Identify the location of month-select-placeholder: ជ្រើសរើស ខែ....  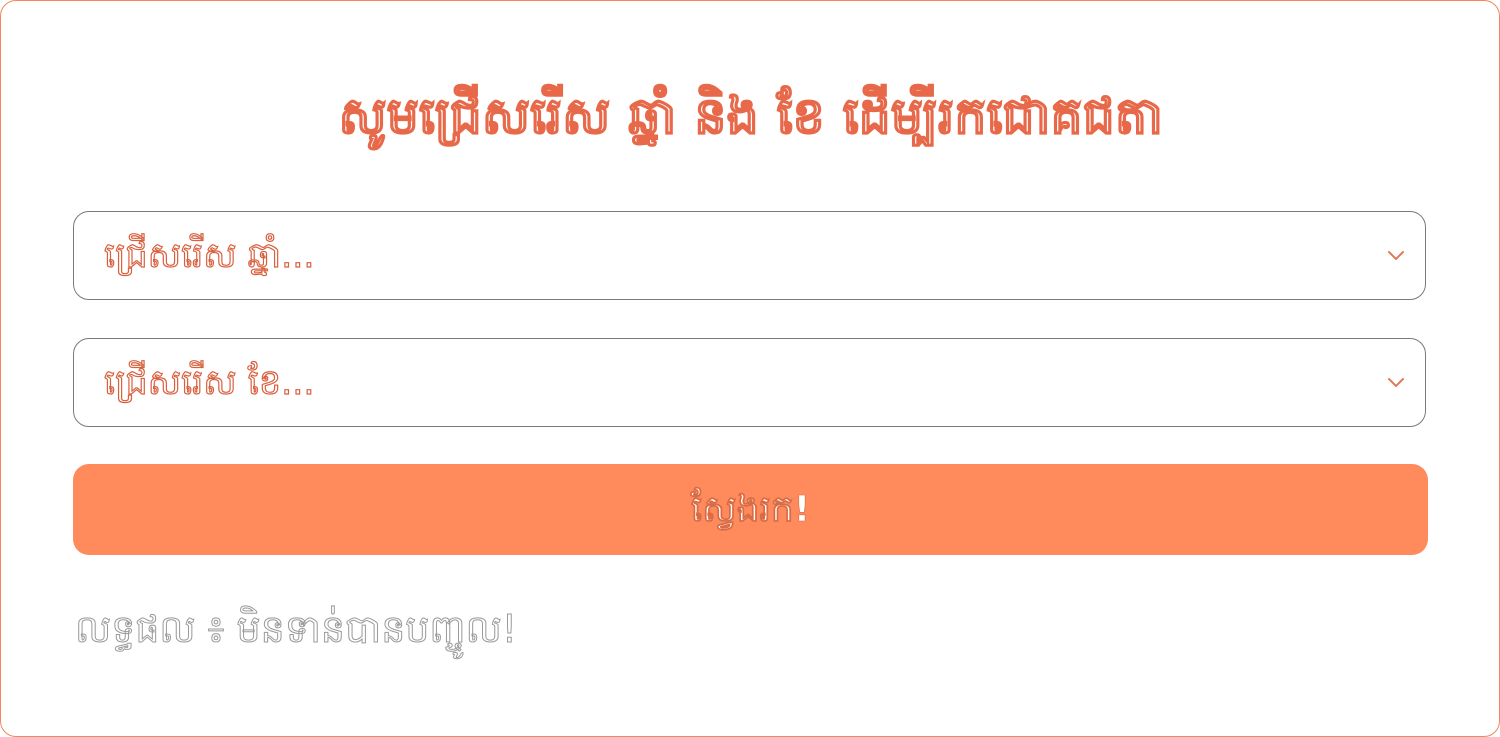
(209, 382).